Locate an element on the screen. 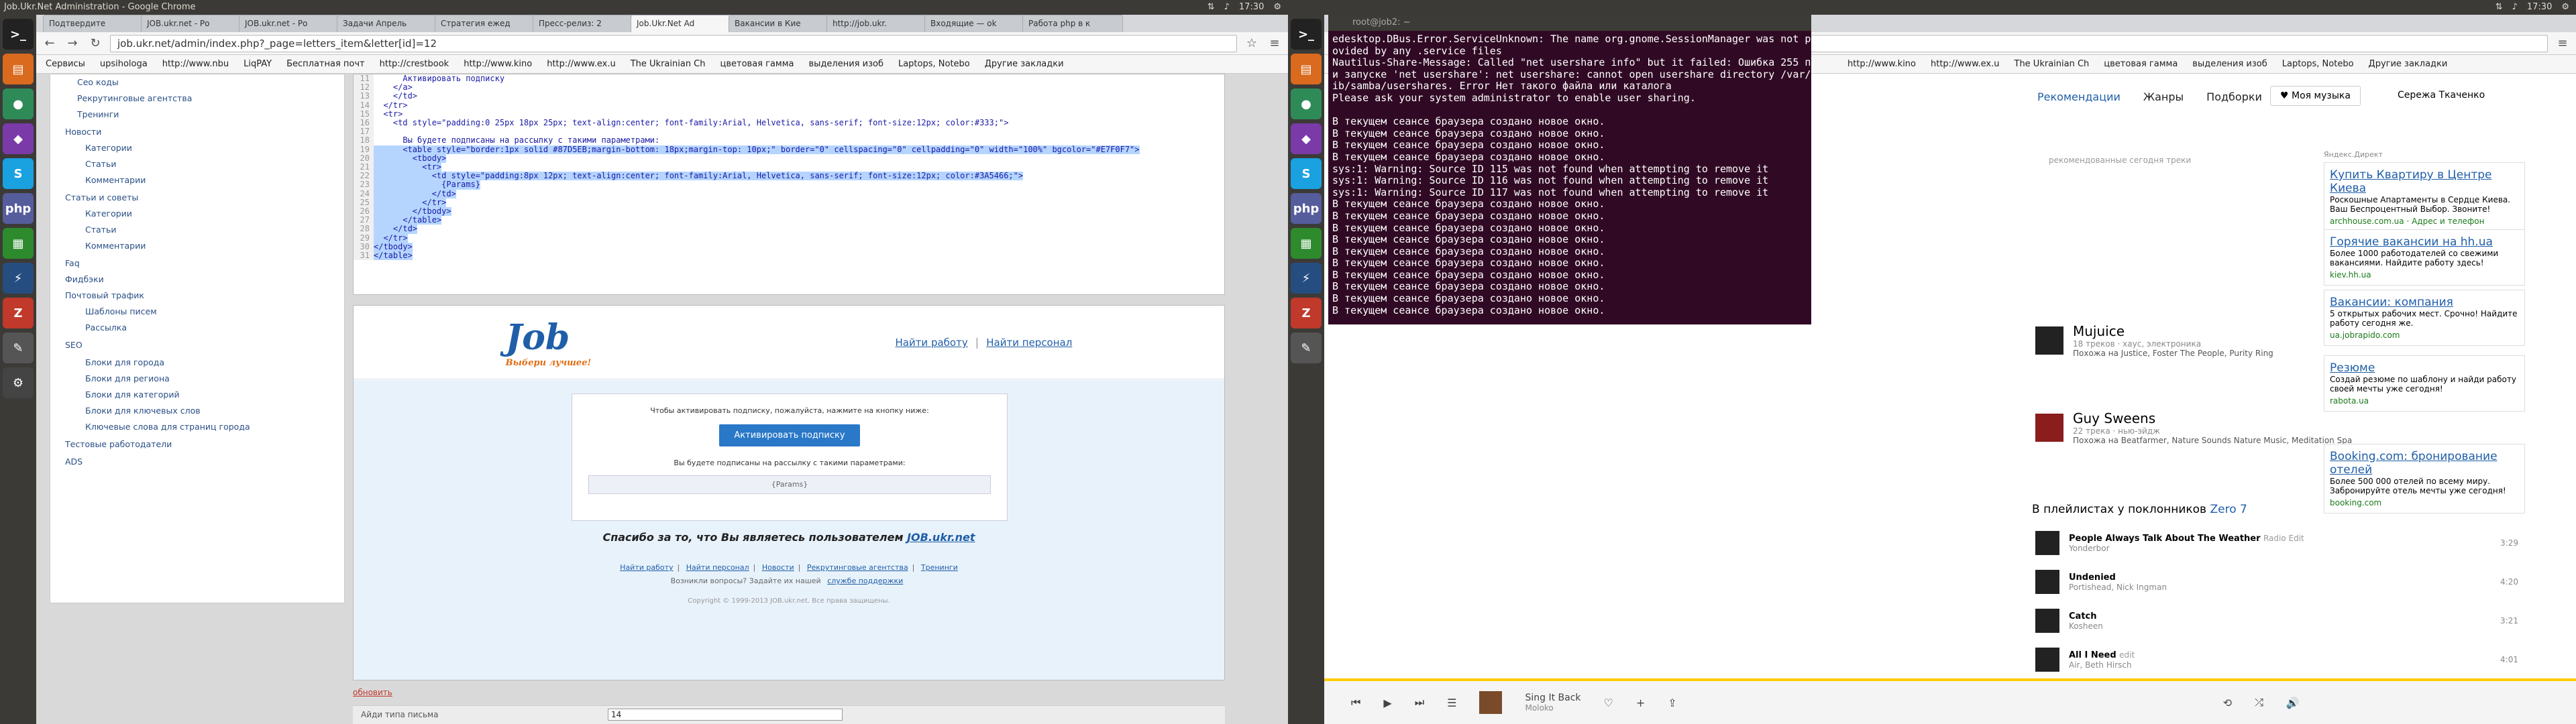  tab: JOB.ukr.net - Ро is located at coordinates (289, 24).